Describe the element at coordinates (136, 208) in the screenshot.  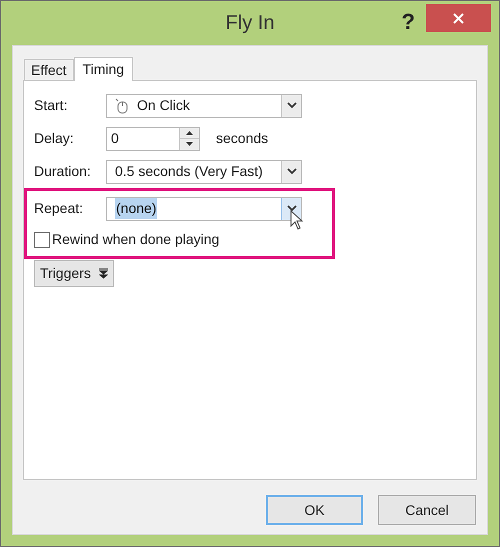
I see `dropdown-value: (none)` at that location.